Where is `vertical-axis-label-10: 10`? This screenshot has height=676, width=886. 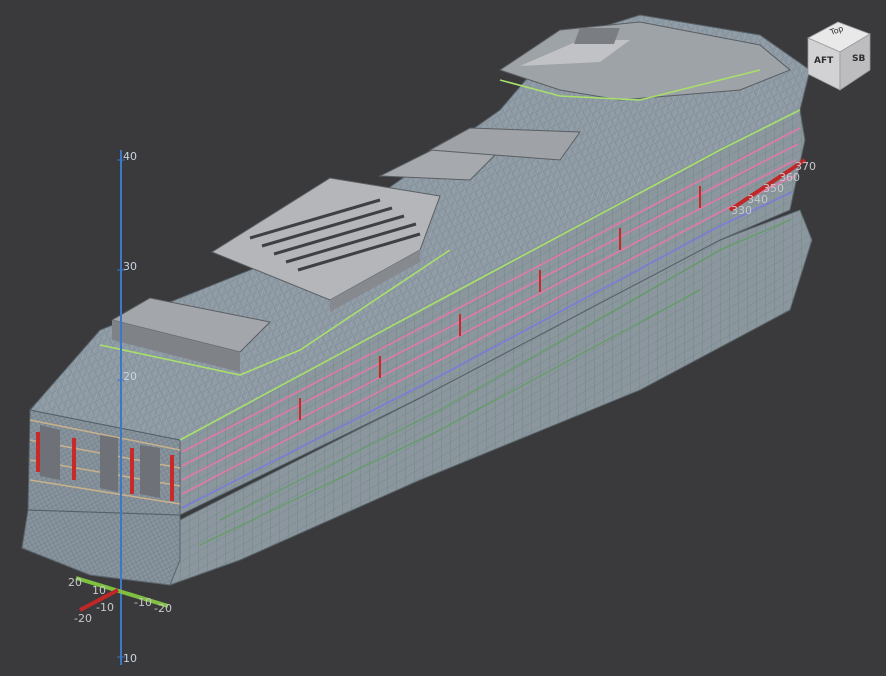
vertical-axis-label-10: 10 is located at coordinates (130, 658).